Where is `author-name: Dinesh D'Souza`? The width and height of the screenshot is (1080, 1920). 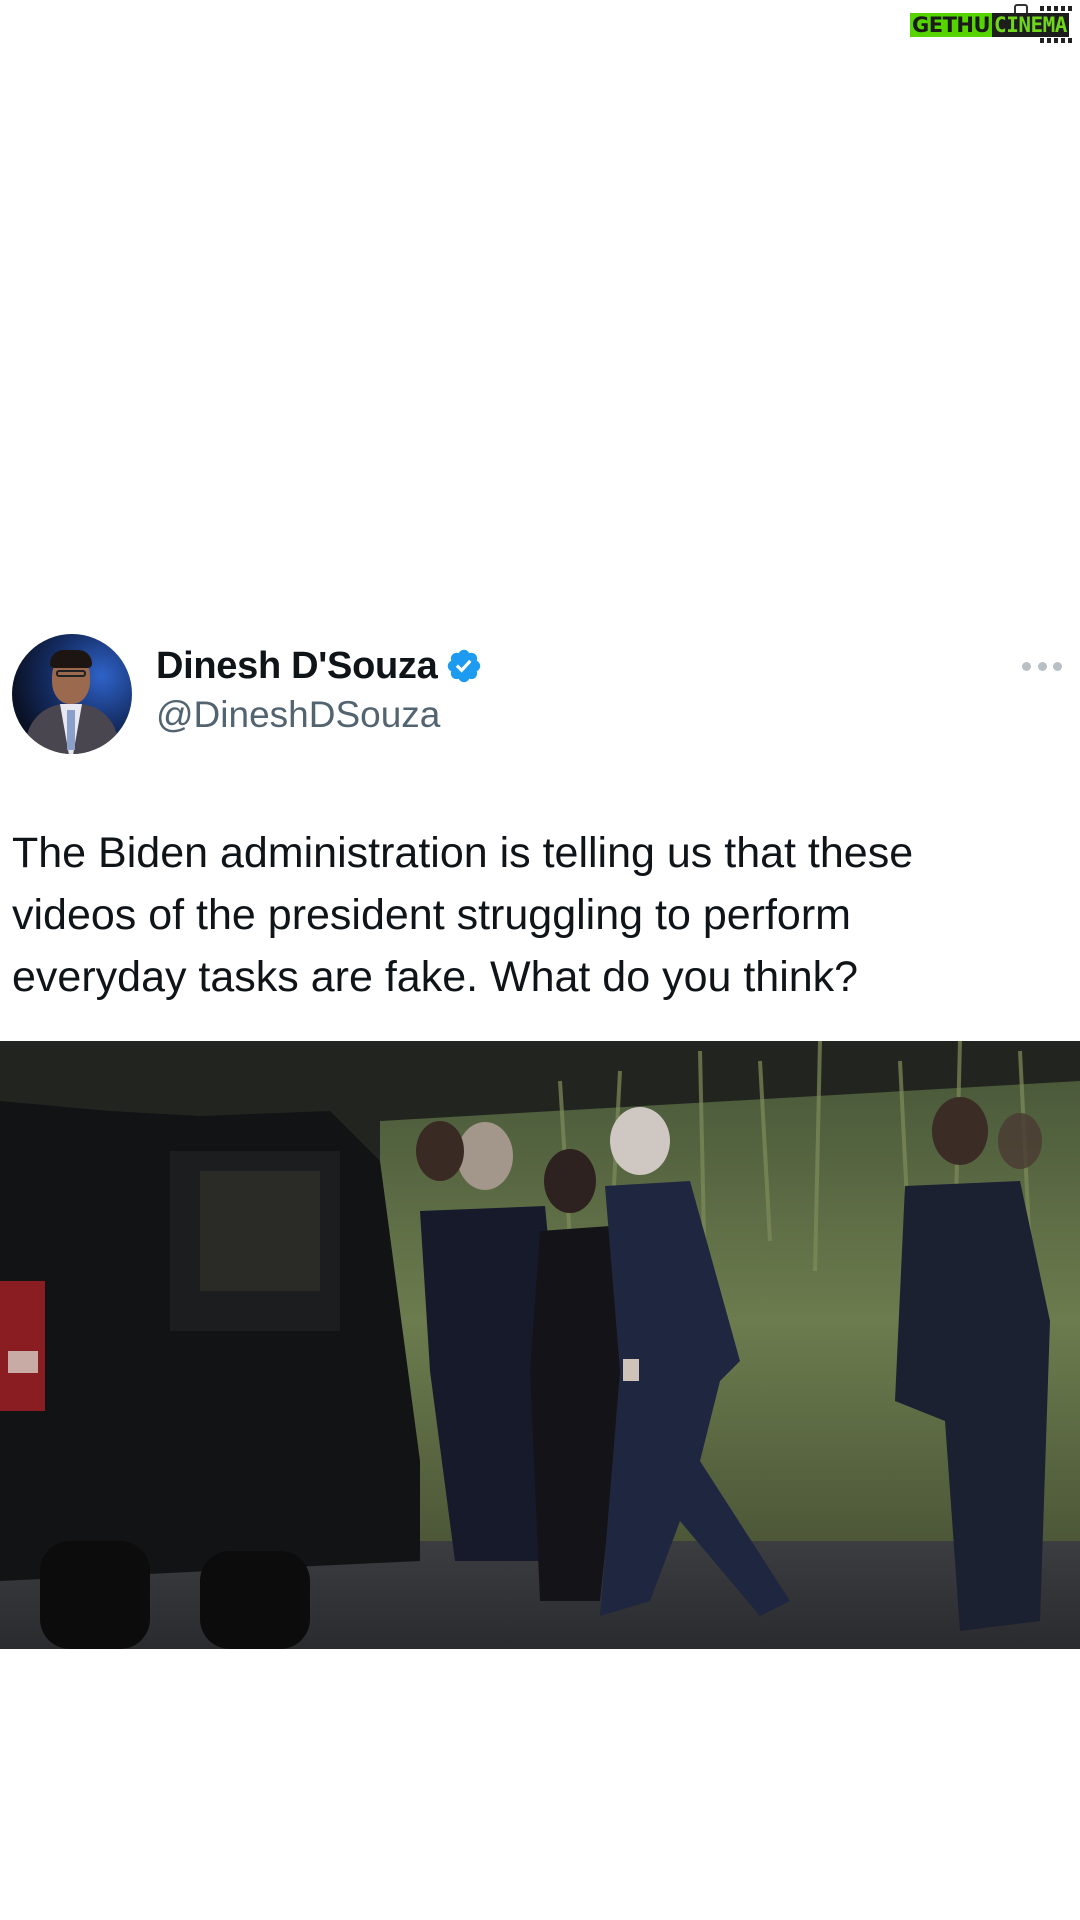
author-name: Dinesh D'Souza is located at coordinates (297, 666).